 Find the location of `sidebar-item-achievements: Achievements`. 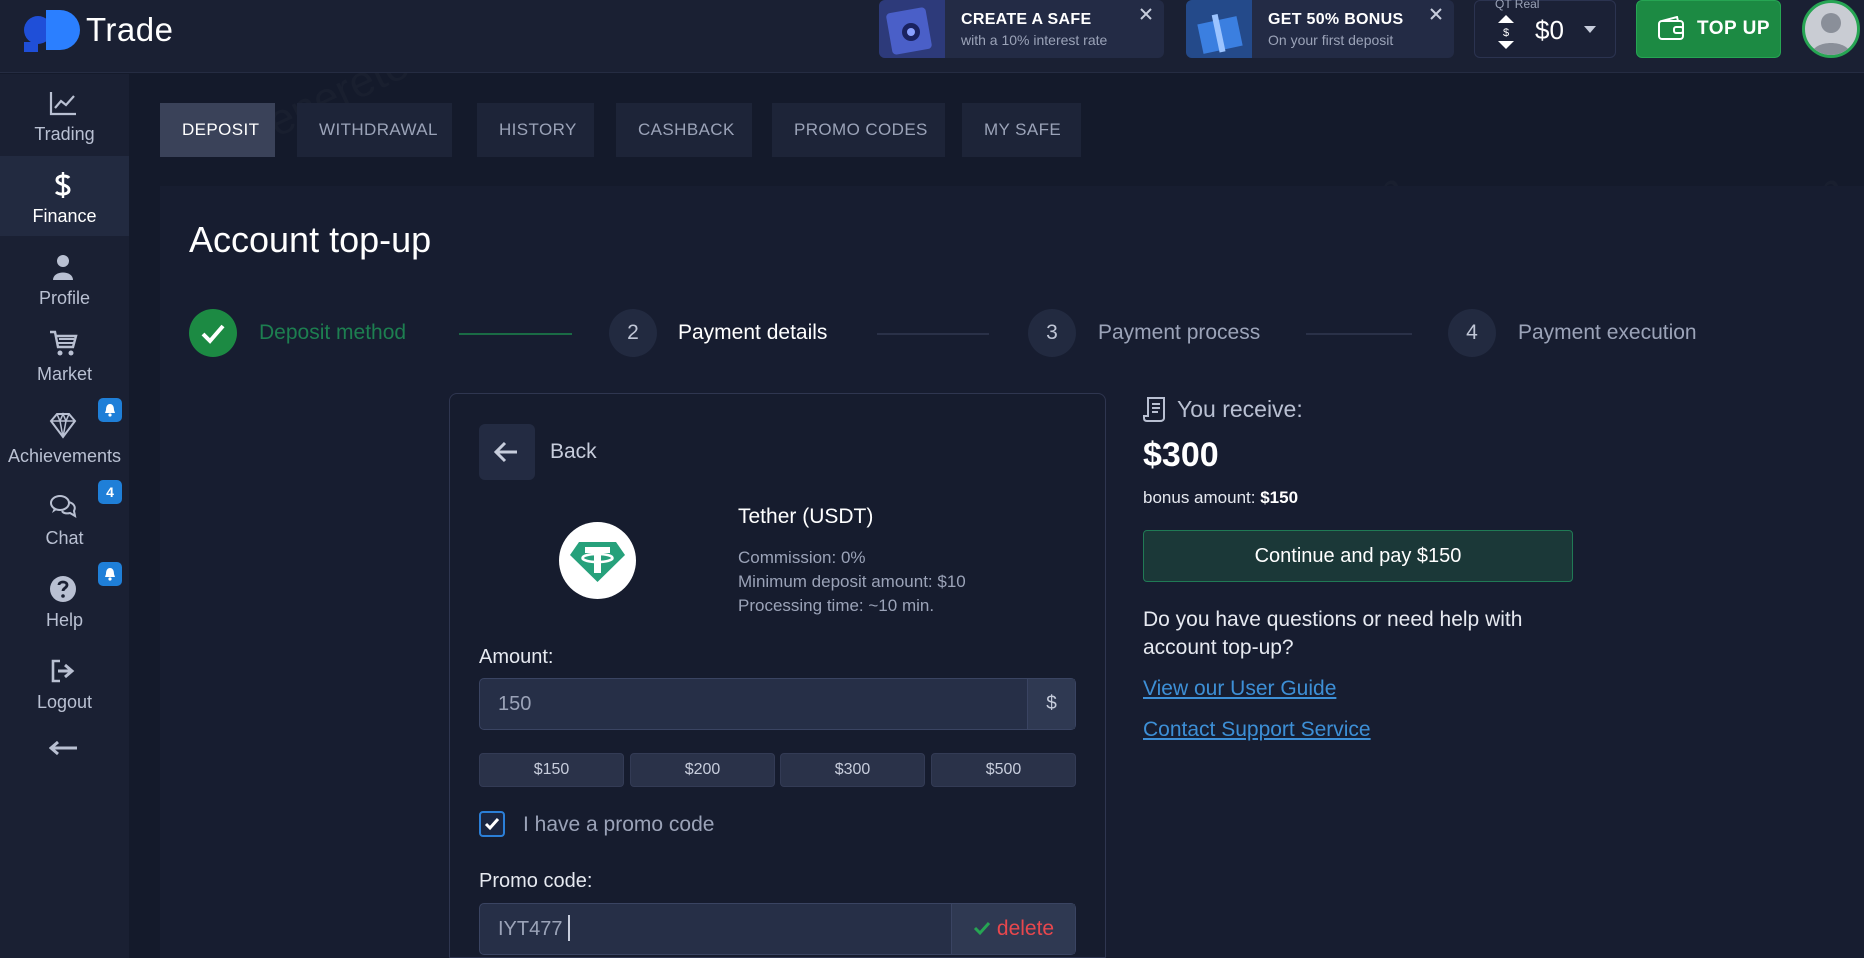

sidebar-item-achievements: Achievements is located at coordinates (64, 436).